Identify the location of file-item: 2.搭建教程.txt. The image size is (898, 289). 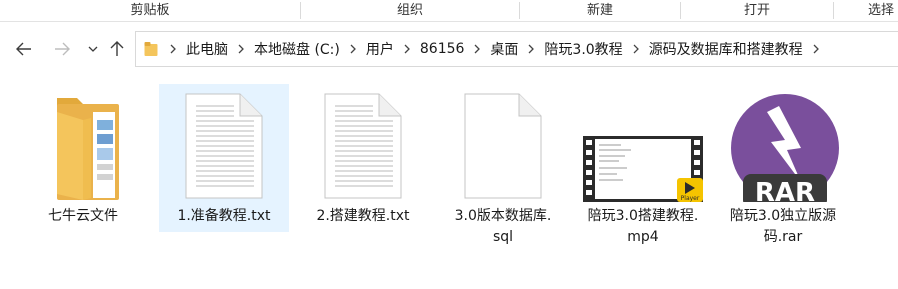
(363, 158).